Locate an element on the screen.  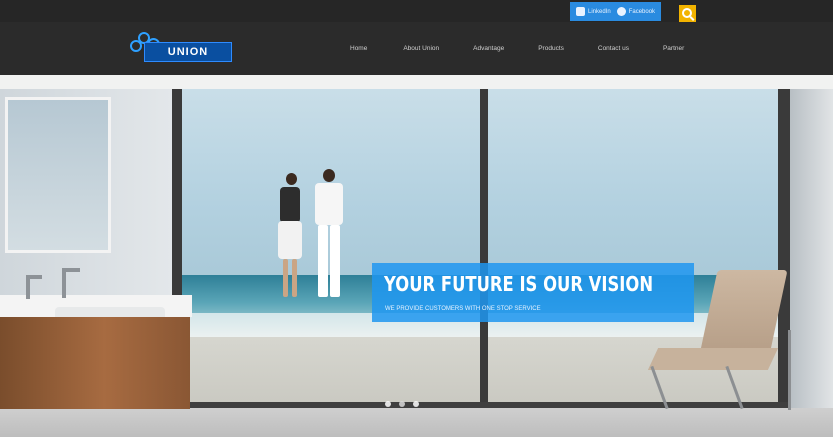
nav-item-home: Home is located at coordinates (358, 48).